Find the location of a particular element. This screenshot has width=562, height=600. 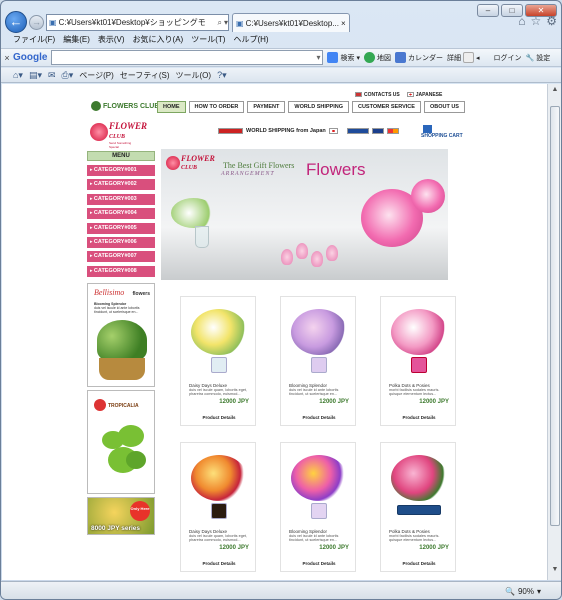

address-bar: ▣ C:¥Users¥kt01¥Desktop¥ショッピングモ ⌕ ▾ is located at coordinates (137, 22).